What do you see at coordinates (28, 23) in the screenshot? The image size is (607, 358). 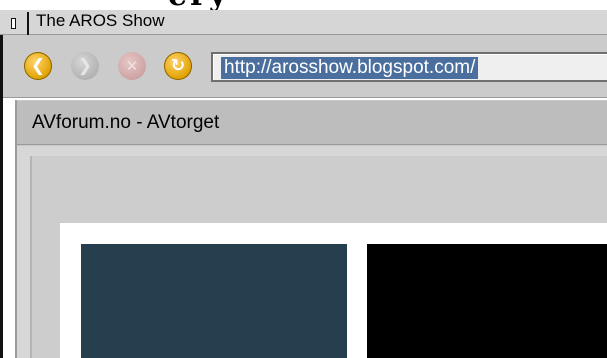 I see `titlebar-separator` at bounding box center [28, 23].